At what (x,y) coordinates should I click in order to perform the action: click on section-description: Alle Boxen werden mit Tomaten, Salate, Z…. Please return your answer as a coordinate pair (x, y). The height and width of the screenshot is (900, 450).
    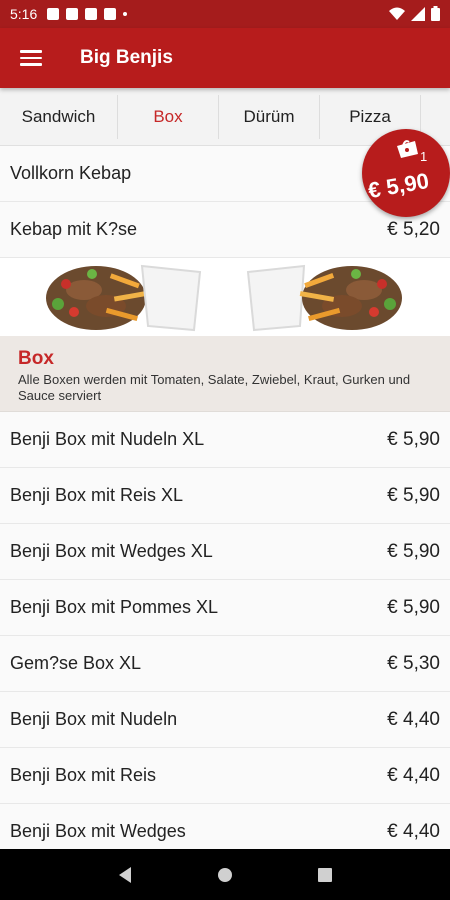
    Looking at the image, I should click on (214, 387).